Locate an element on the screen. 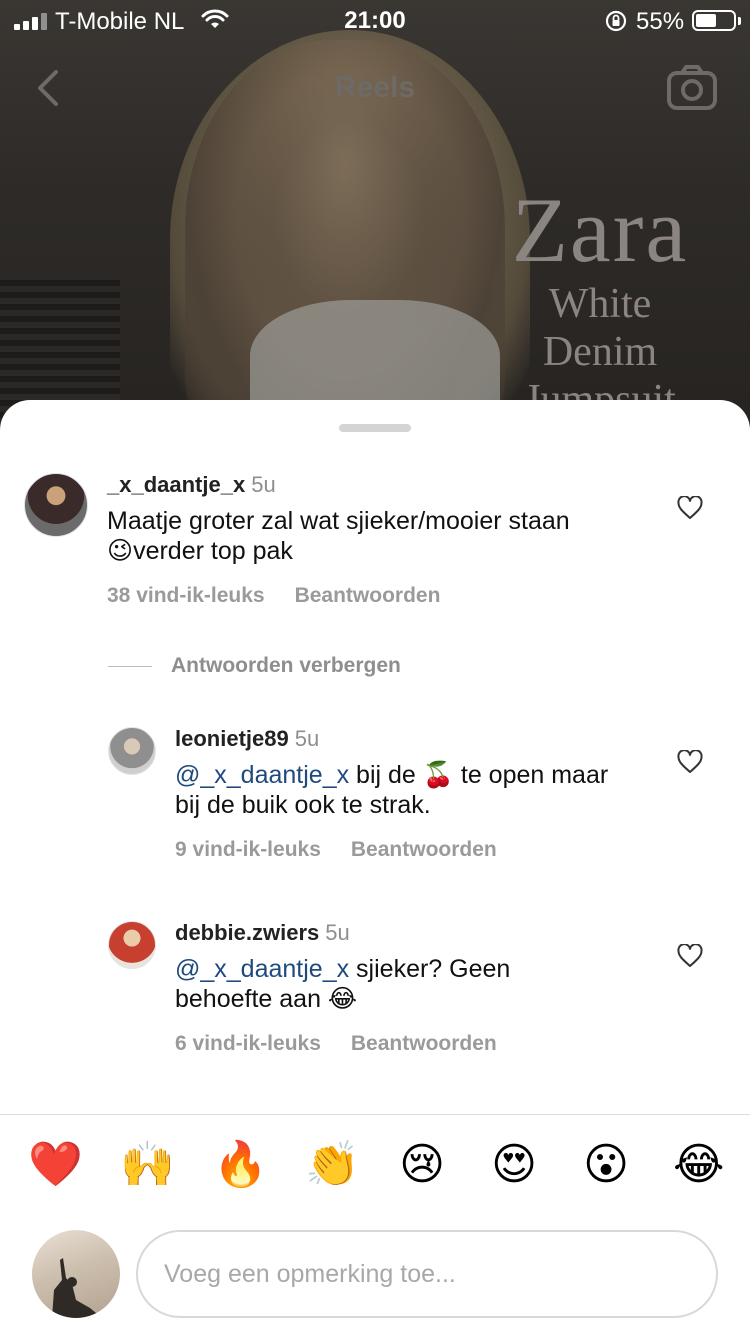 The image size is (750, 1334). divider-line is located at coordinates (130, 666).